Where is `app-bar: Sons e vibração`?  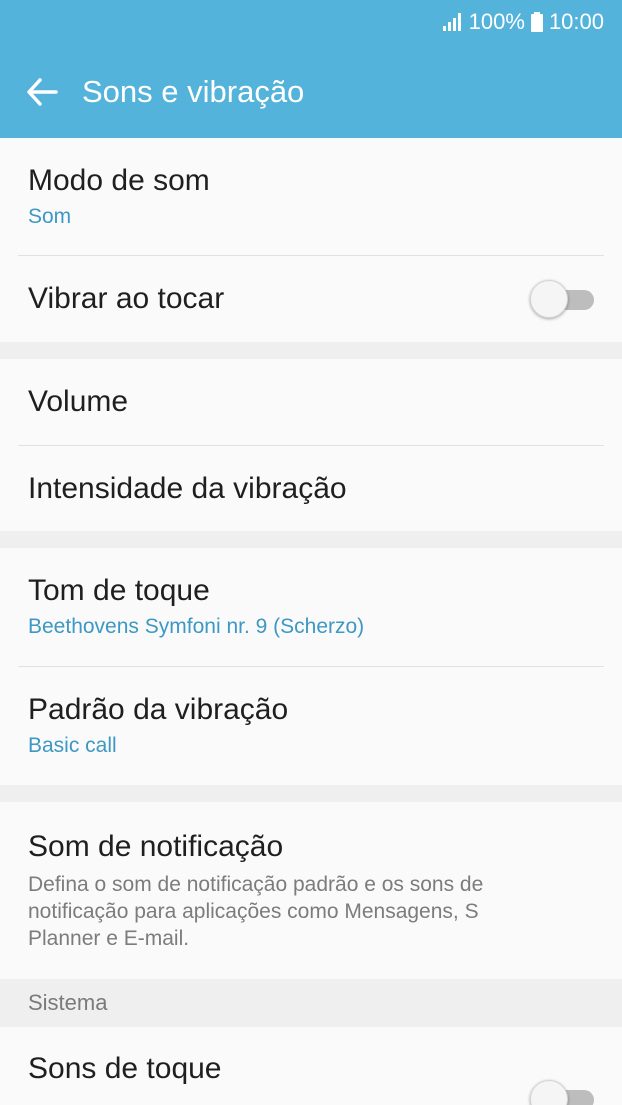 app-bar: Sons e vibração is located at coordinates (311, 92).